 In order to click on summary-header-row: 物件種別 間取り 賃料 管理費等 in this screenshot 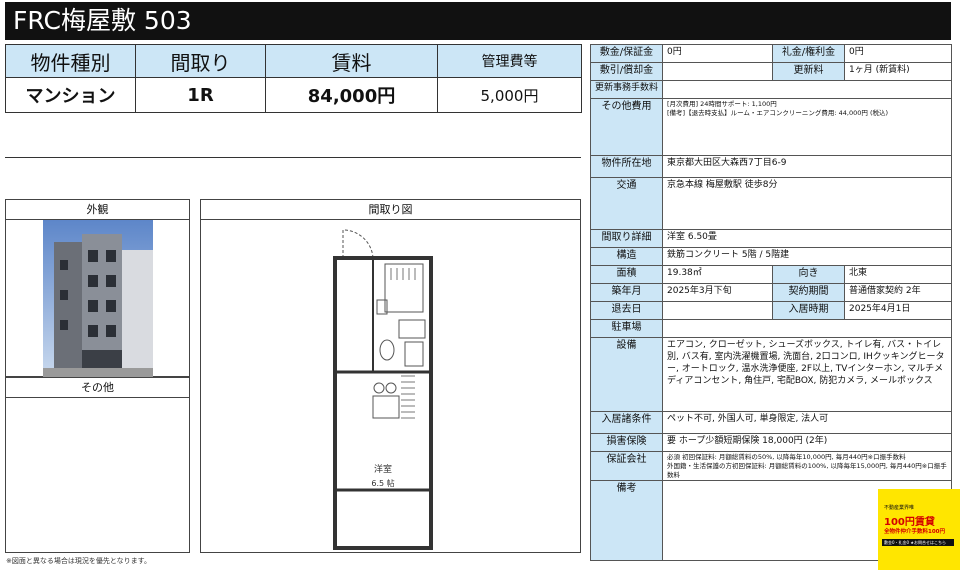, I will do `click(293, 61)`.